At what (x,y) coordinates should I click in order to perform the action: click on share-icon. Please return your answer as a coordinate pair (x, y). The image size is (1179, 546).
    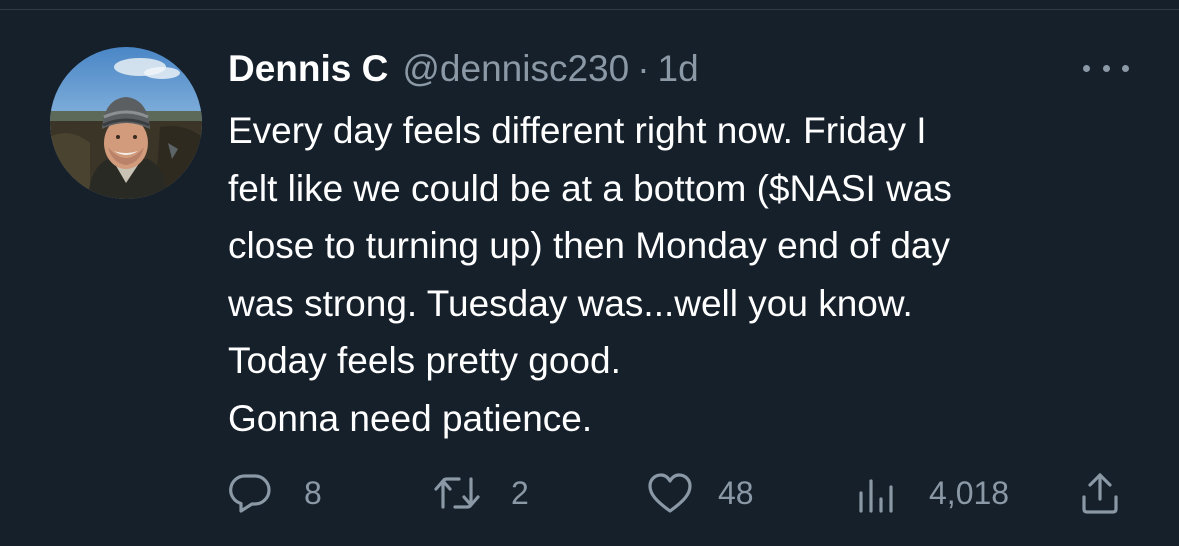
    Looking at the image, I should click on (1100, 493).